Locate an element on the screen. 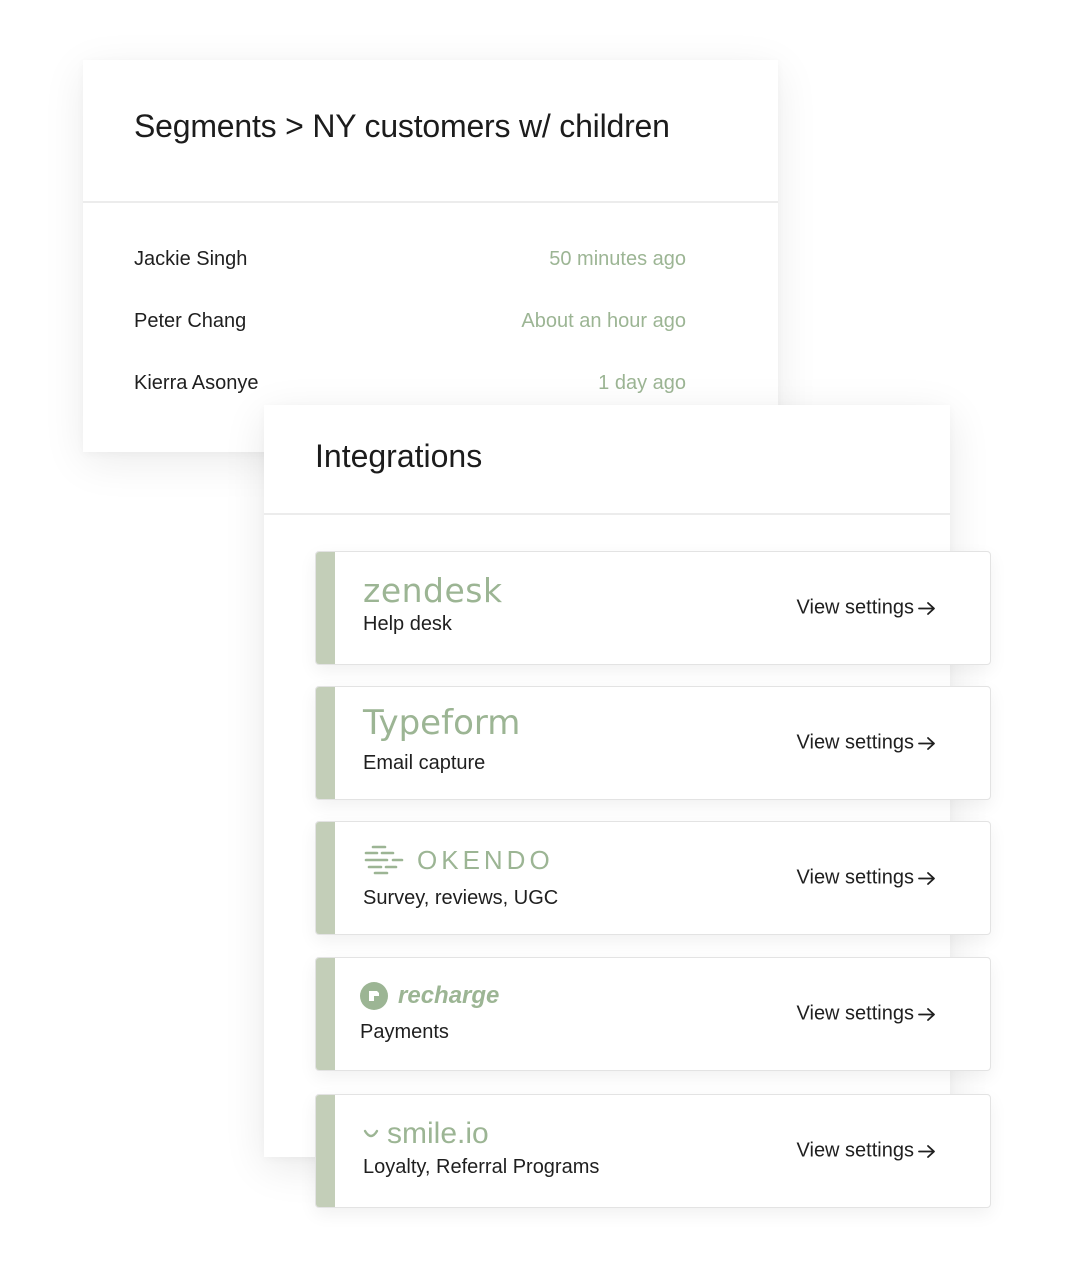  segment-row: Peter Chang About an hour ago is located at coordinates (410, 321).